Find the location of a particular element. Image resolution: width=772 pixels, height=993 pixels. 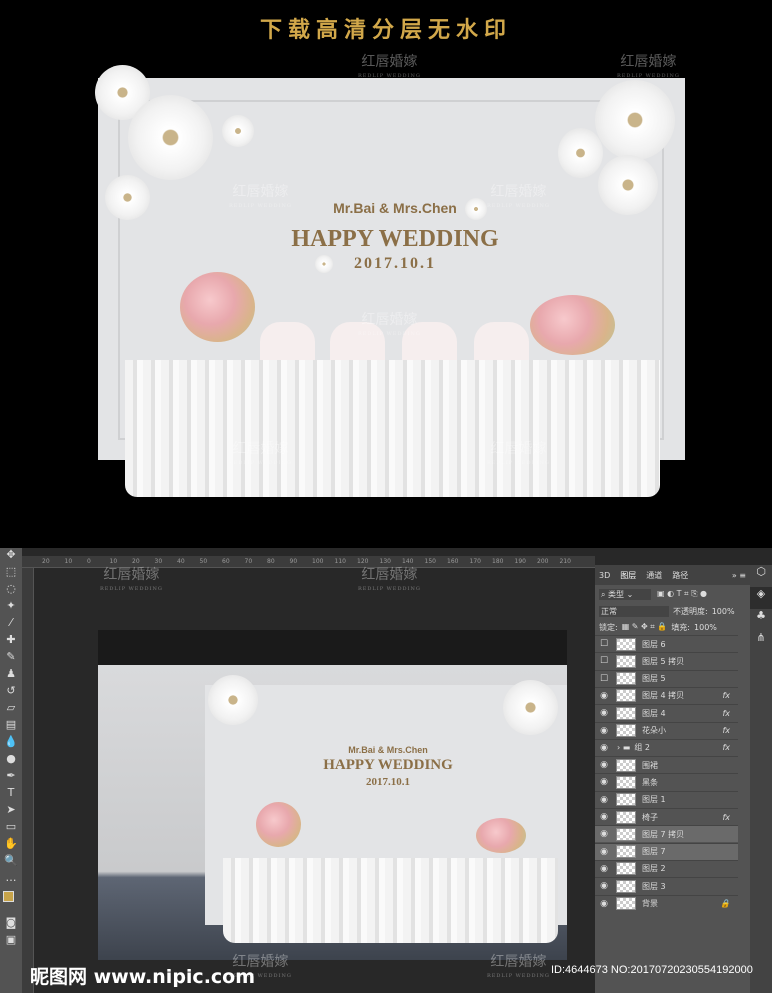

layer-row: ◉ 图层 4 fx is located at coordinates (666, 712).